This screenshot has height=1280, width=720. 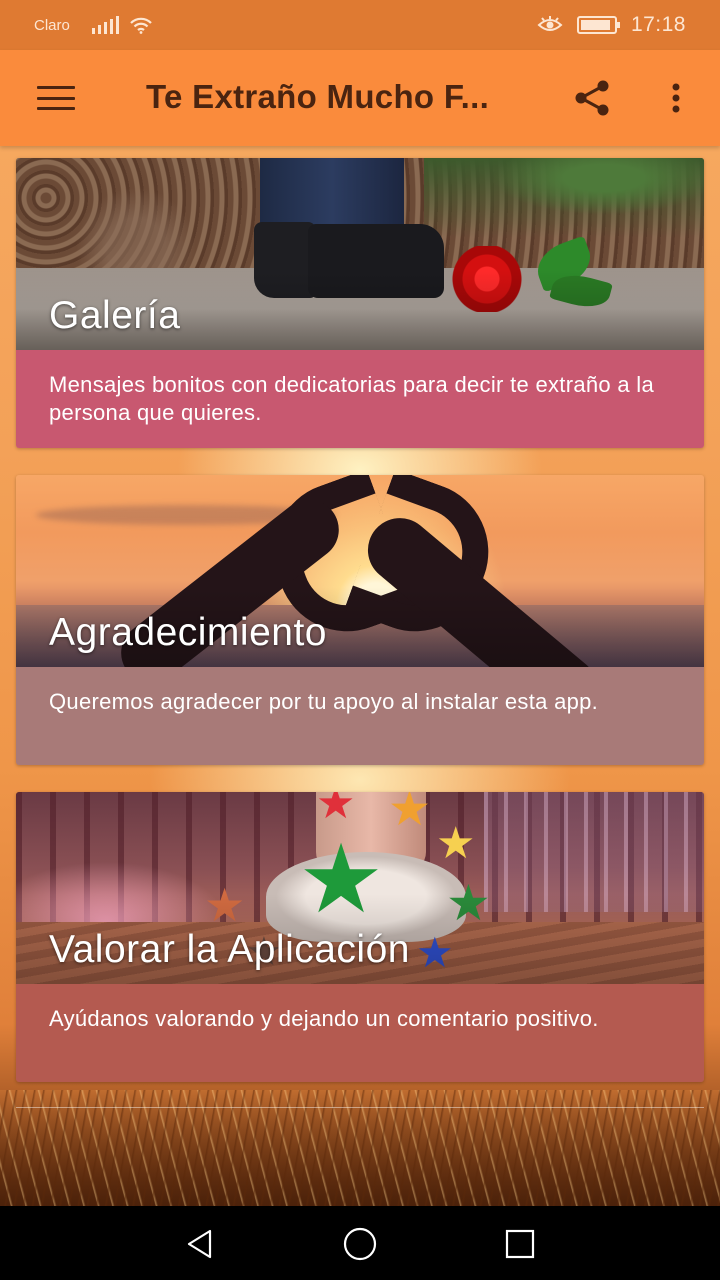 What do you see at coordinates (52, 25) in the screenshot?
I see `carrier-label: Claro` at bounding box center [52, 25].